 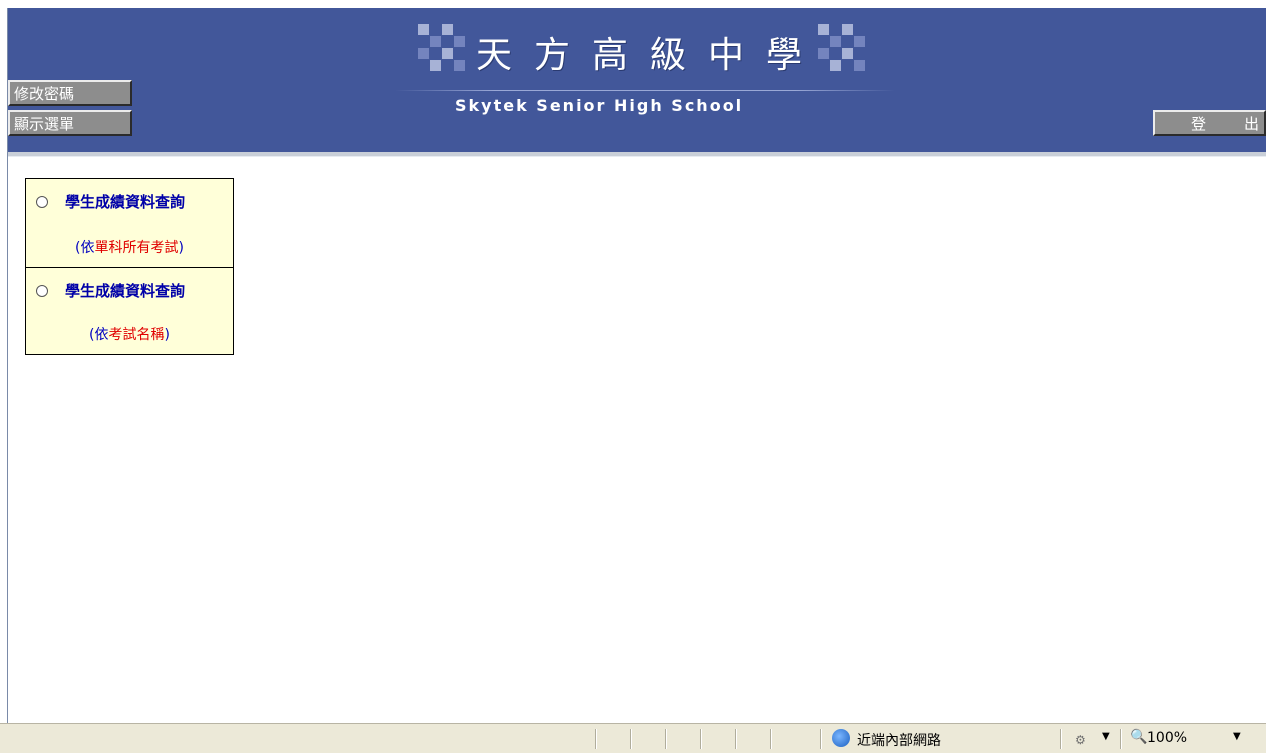 I want to click on school-logo-title: 天方高級中學, so click(x=643, y=52).